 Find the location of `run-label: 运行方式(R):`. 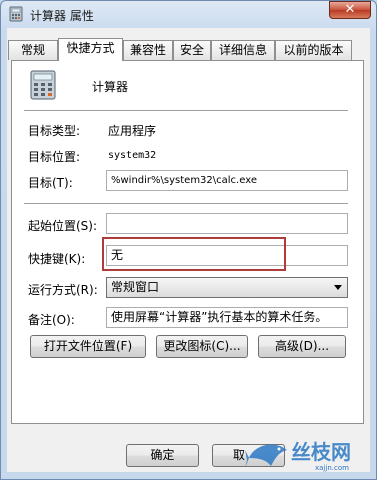

run-label: 运行方式(R): is located at coordinates (63, 290).